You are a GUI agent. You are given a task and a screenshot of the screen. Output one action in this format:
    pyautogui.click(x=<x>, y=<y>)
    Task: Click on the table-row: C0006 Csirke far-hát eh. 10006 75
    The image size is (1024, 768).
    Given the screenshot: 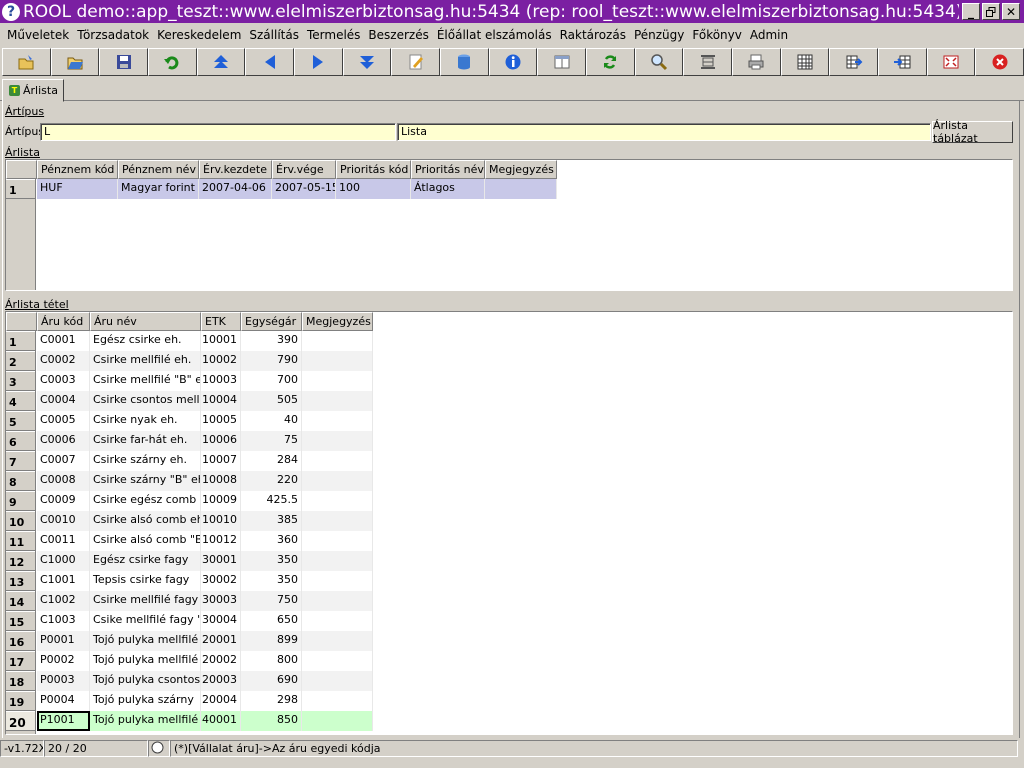 What is the action you would take?
    pyautogui.click(x=205, y=441)
    